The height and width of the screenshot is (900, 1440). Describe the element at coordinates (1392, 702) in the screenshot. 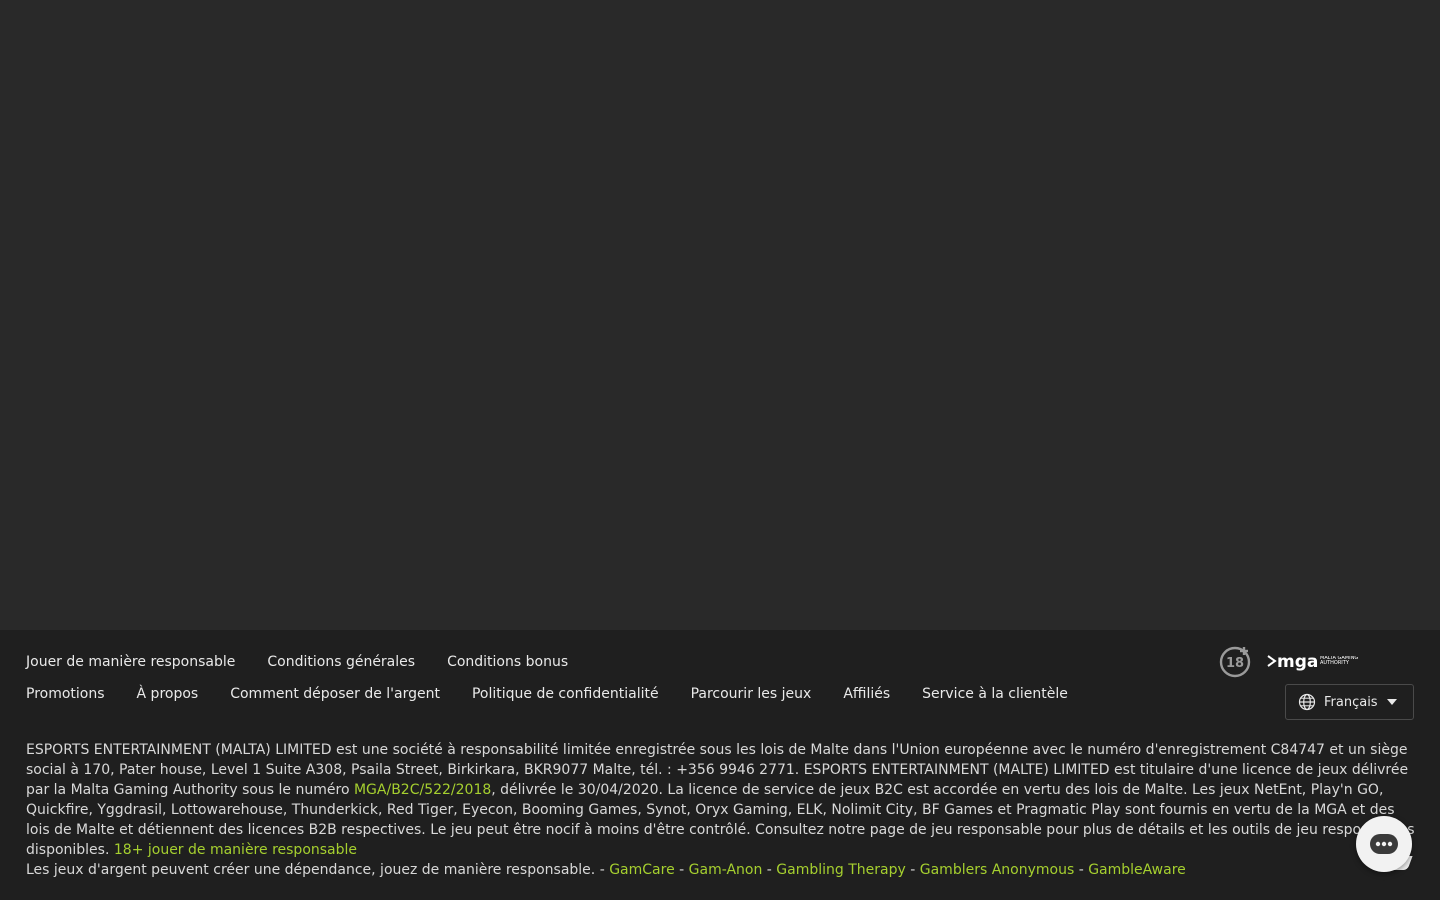

I see `caret-down-icon` at that location.